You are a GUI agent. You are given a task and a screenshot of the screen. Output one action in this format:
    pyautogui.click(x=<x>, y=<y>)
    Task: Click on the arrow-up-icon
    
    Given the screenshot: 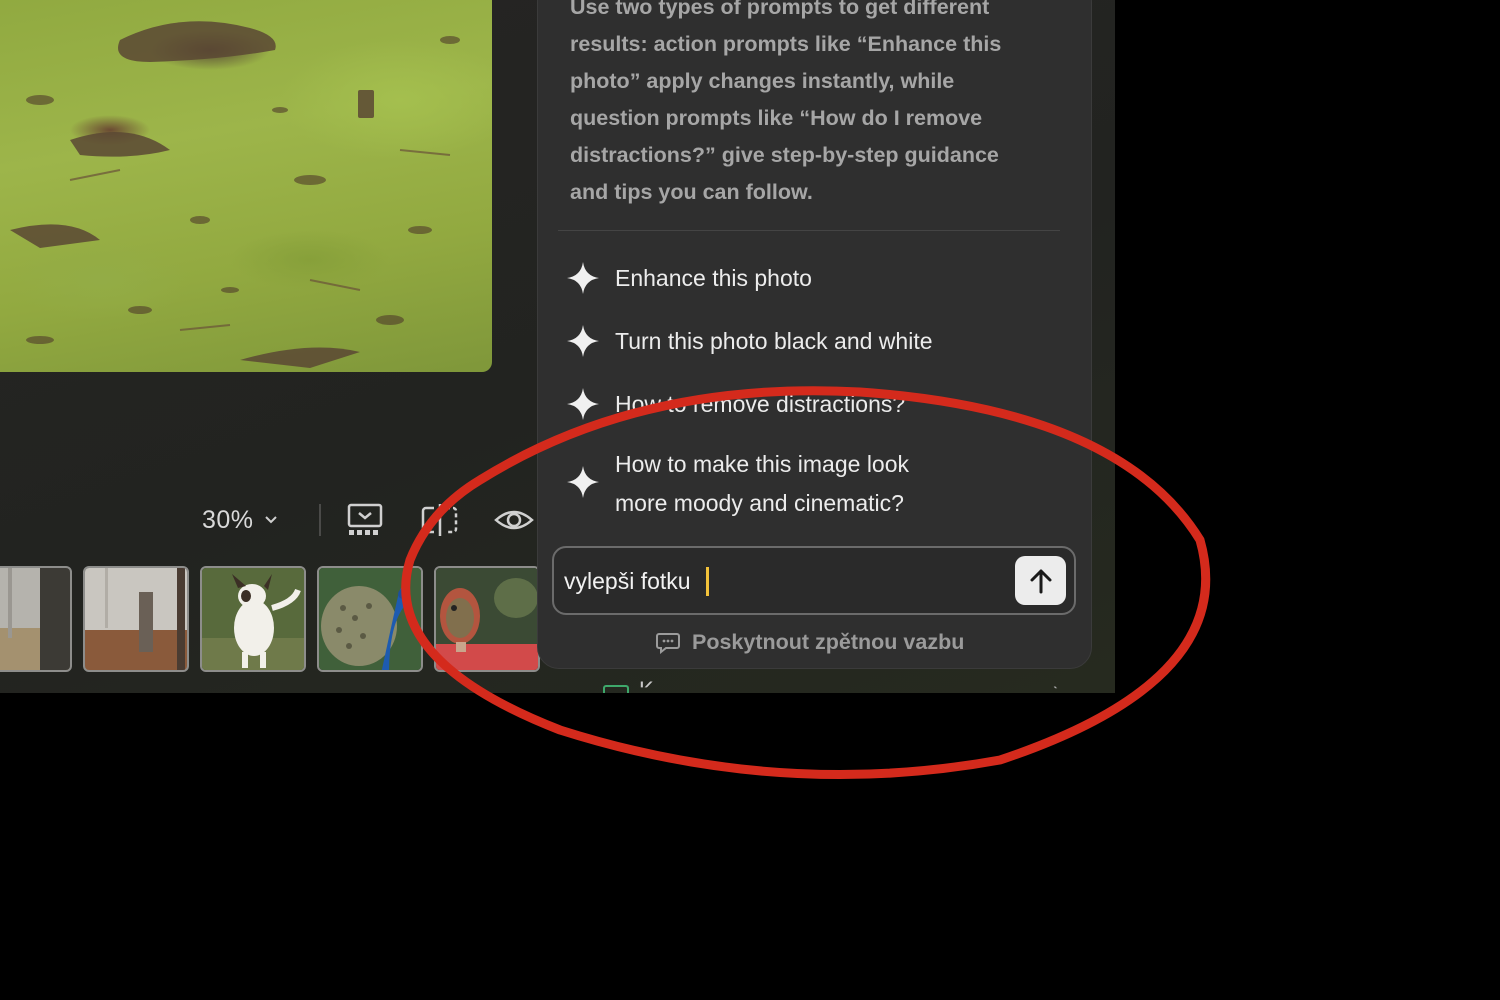 What is the action you would take?
    pyautogui.click(x=1040, y=581)
    